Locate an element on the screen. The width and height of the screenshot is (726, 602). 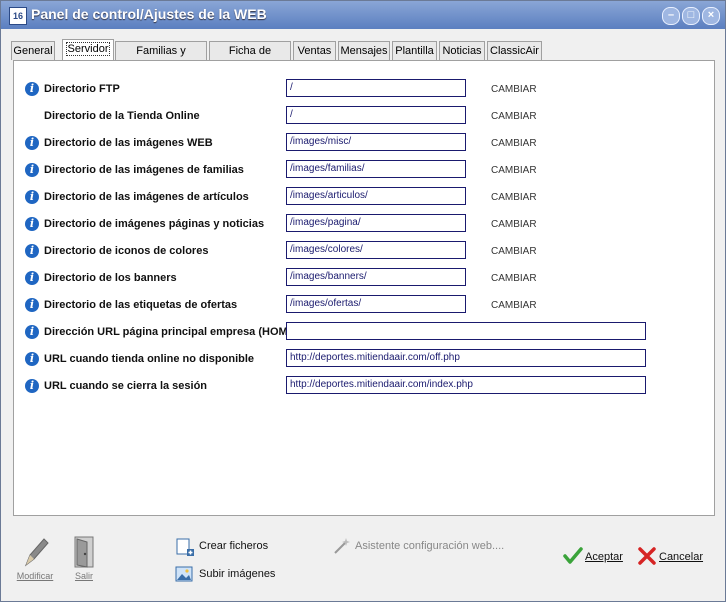
tab-label: Noticias is located at coordinates (462, 51).